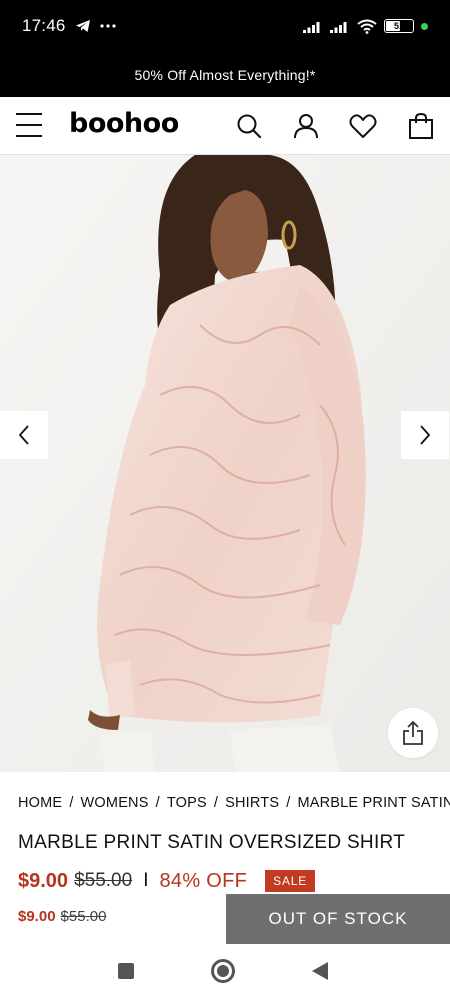 The image size is (450, 1000). I want to click on sticky-purchase-bar: $9.00 $55.00 OUT OF STOCK, so click(225, 919).